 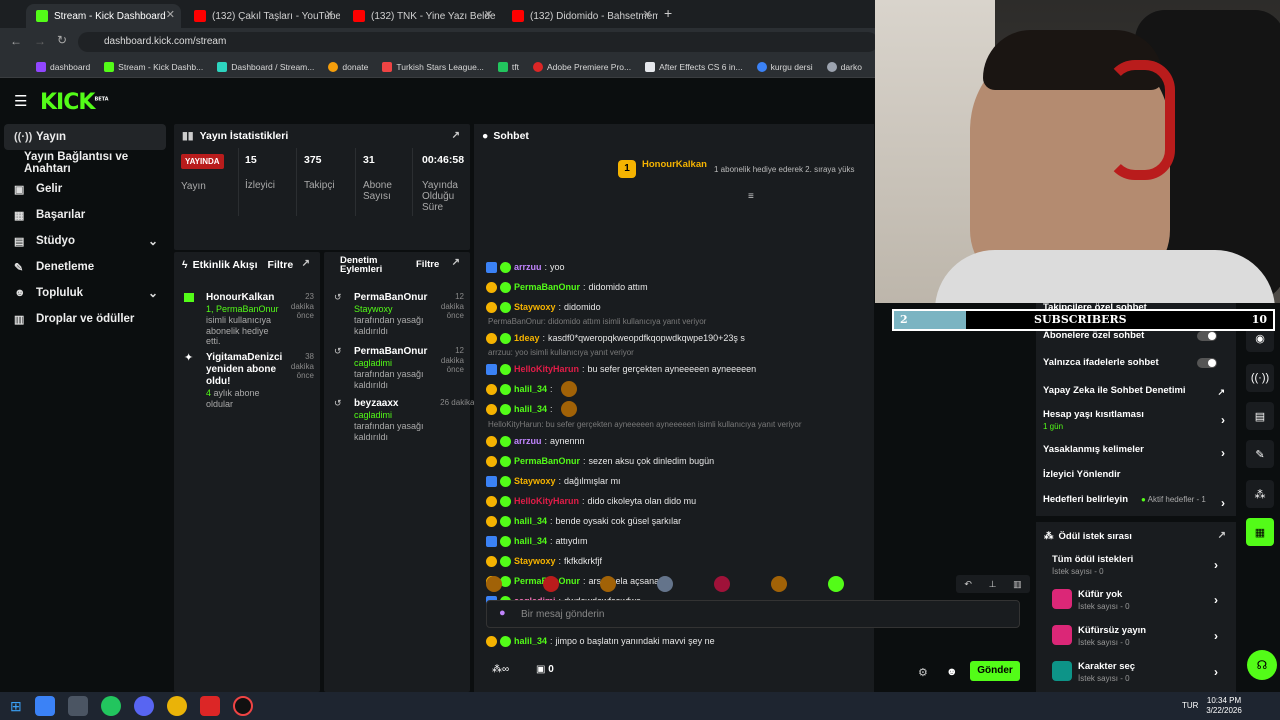 What do you see at coordinates (784, 66) in the screenshot?
I see `bookmark-item: kurgu dersi` at bounding box center [784, 66].